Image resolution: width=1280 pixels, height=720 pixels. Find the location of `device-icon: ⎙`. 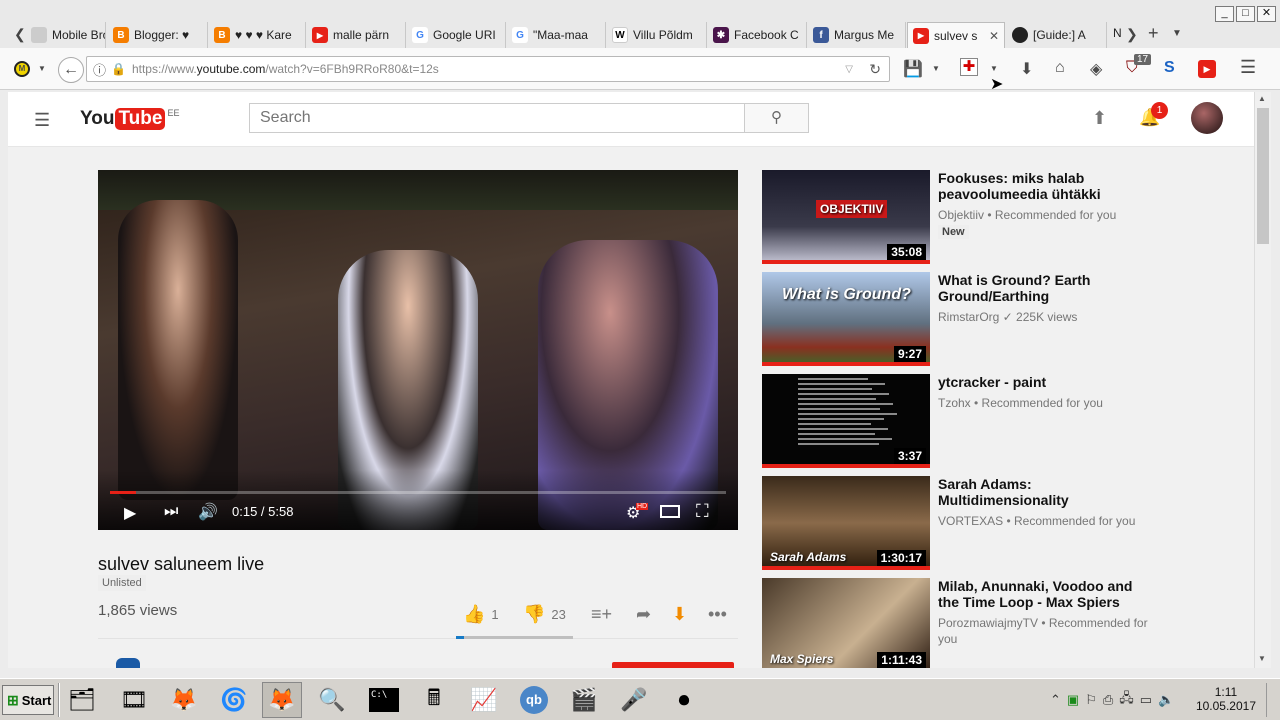

device-icon: ⎙ is located at coordinates (1108, 700).